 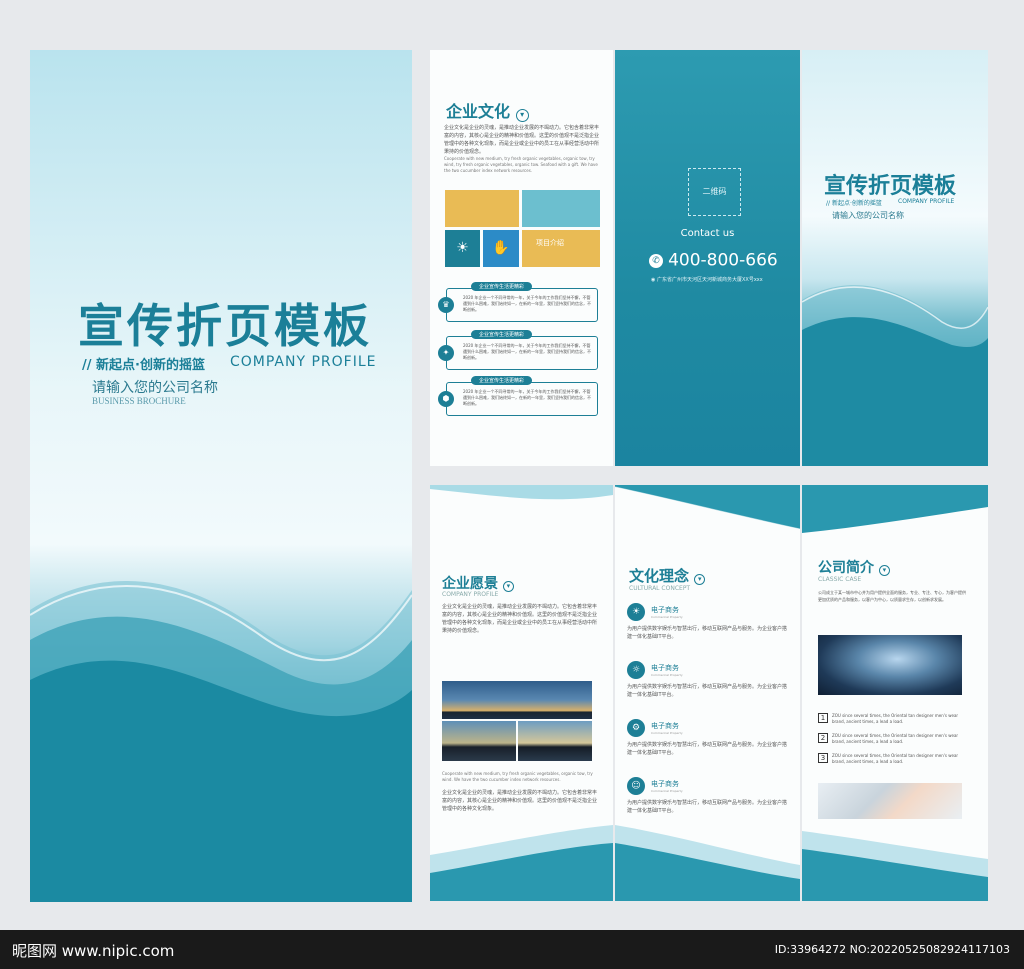 What do you see at coordinates (636, 728) in the screenshot?
I see `gear-icon: ⚙` at bounding box center [636, 728].